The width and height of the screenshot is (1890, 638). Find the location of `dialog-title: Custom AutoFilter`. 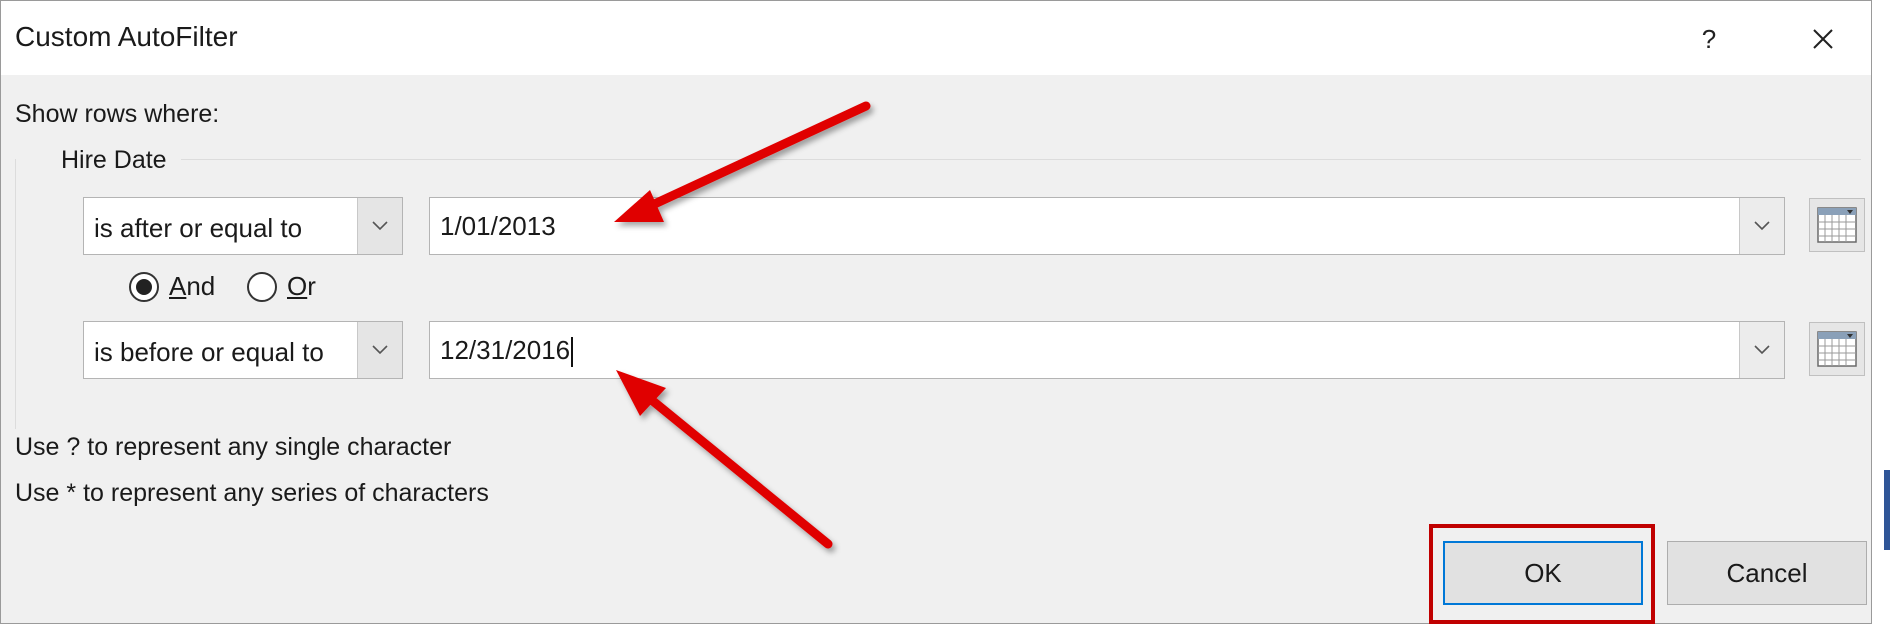

dialog-title: Custom AutoFilter is located at coordinates (126, 36).